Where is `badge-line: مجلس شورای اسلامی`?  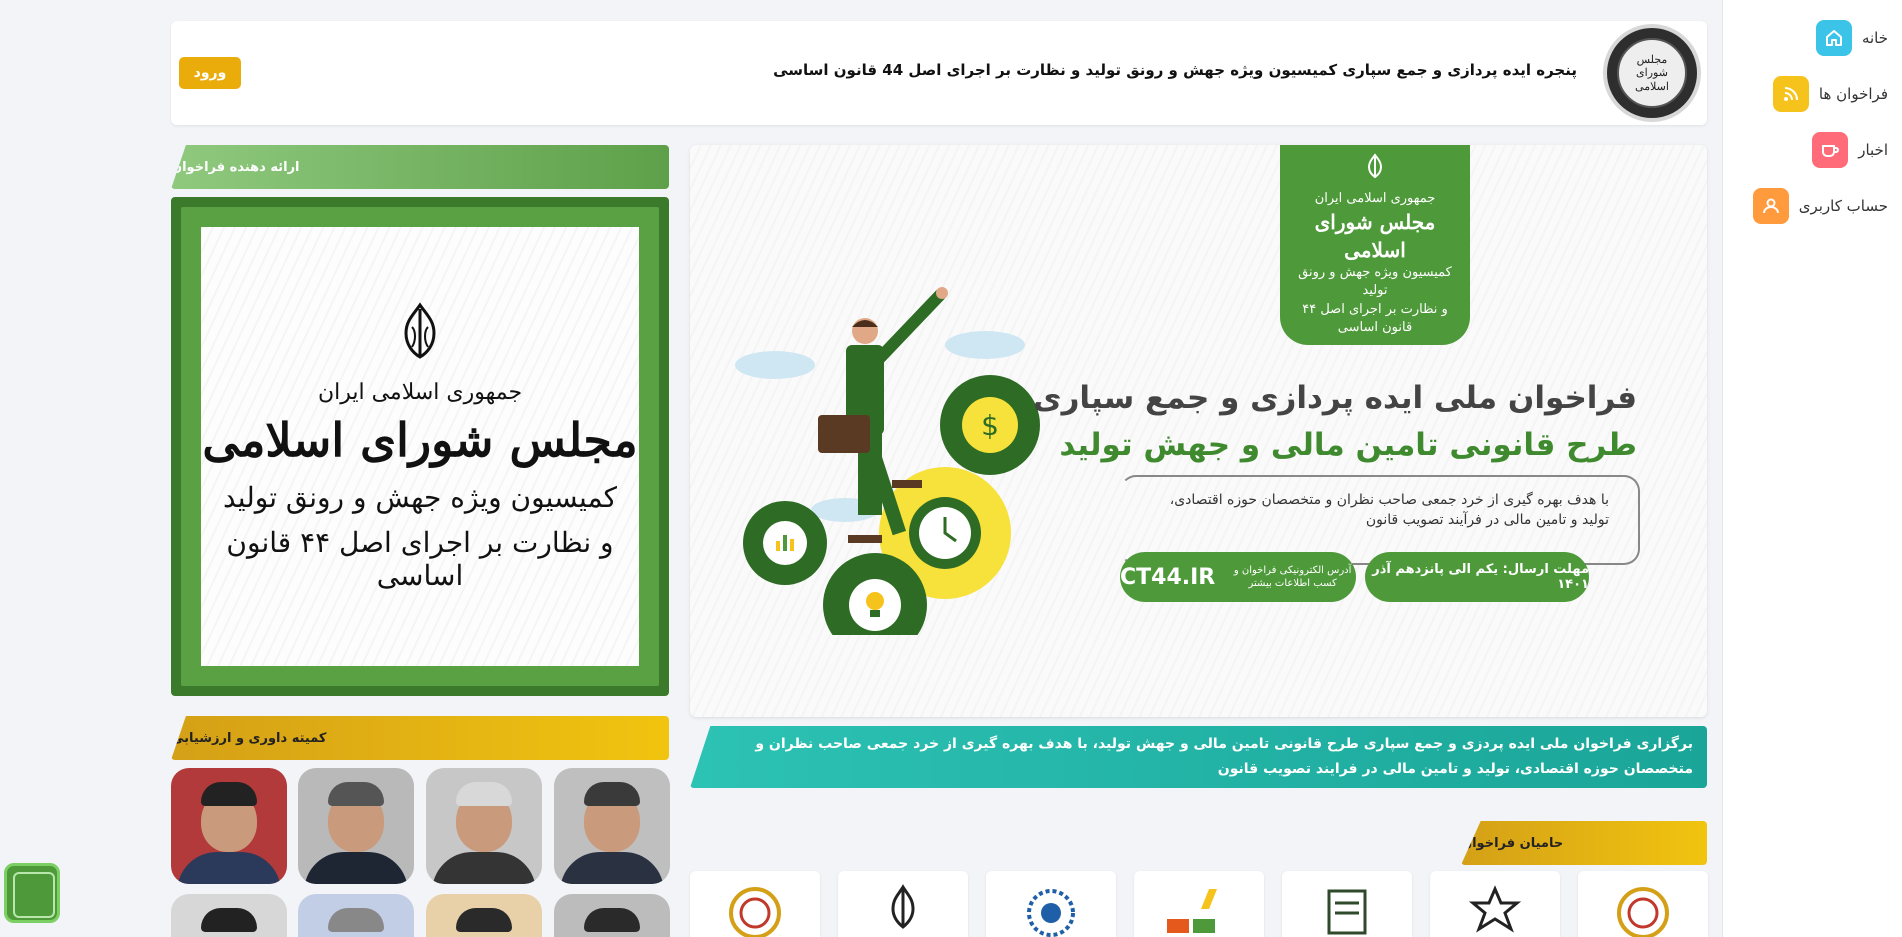 badge-line: مجلس شورای اسلامی is located at coordinates (1375, 236).